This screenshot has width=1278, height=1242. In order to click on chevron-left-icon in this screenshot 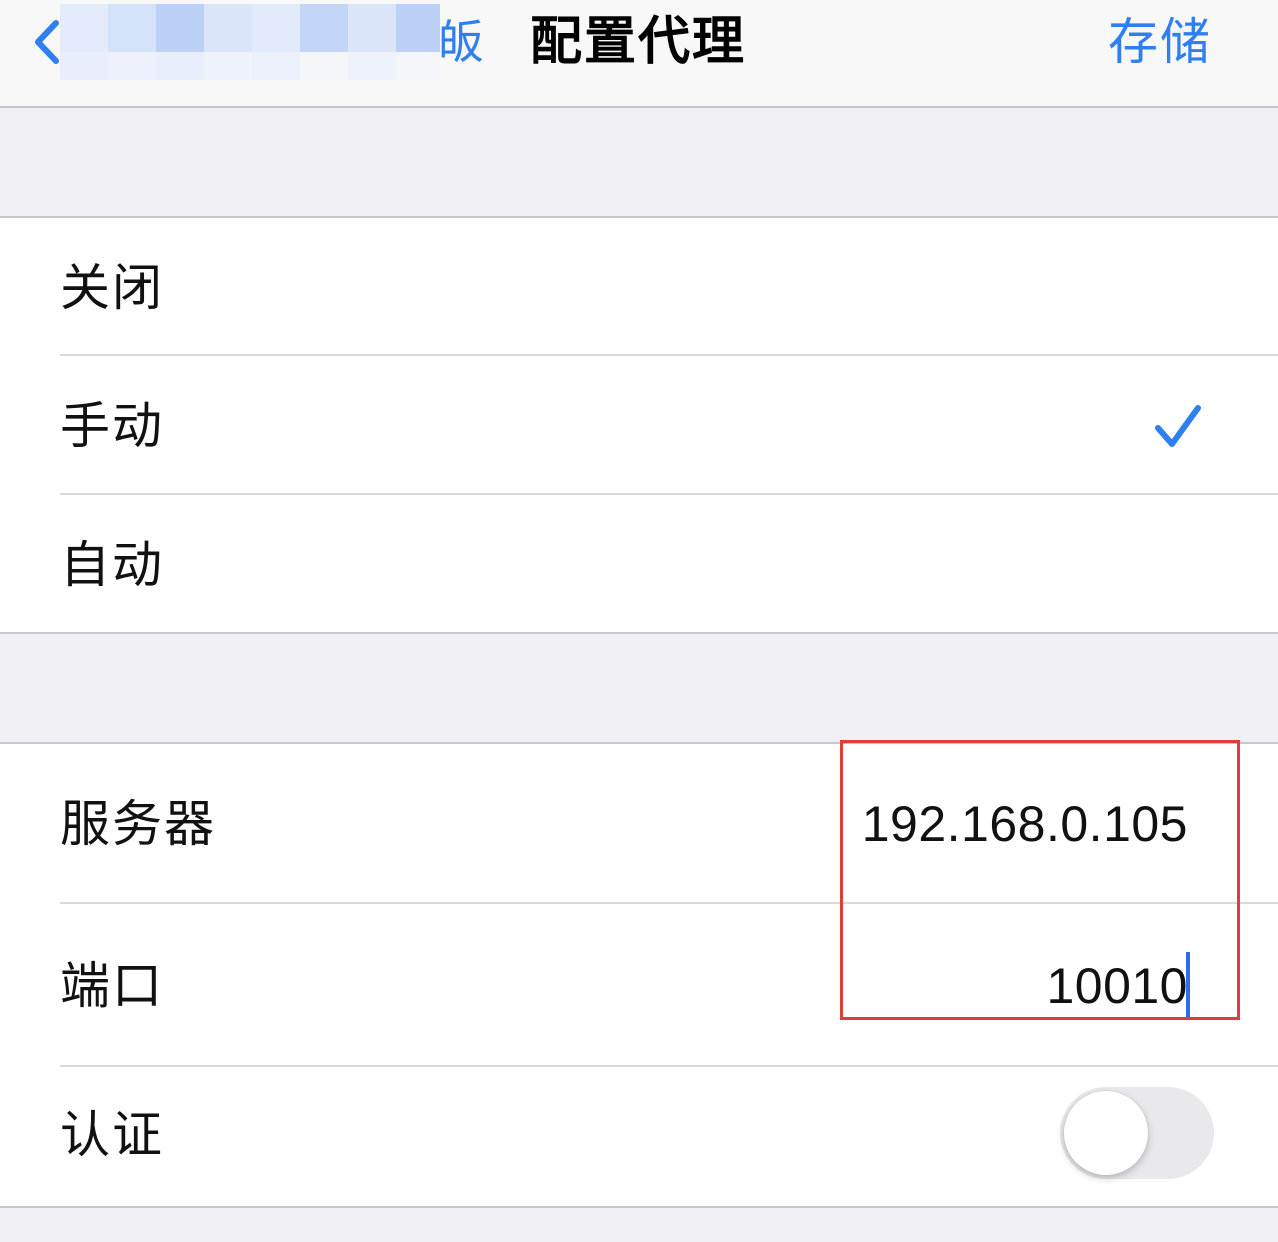, I will do `click(47, 42)`.